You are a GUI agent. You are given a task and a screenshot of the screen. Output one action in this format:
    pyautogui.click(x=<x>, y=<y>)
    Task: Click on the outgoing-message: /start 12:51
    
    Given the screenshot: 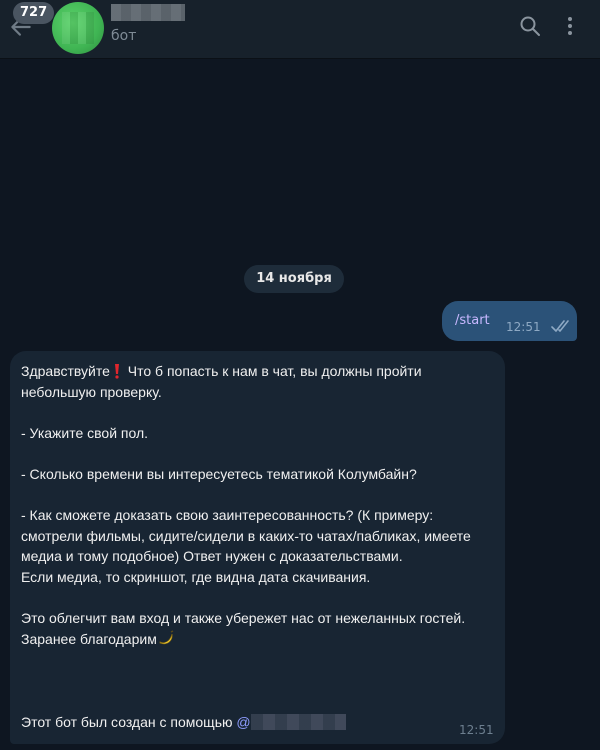 What is the action you would take?
    pyautogui.click(x=509, y=321)
    